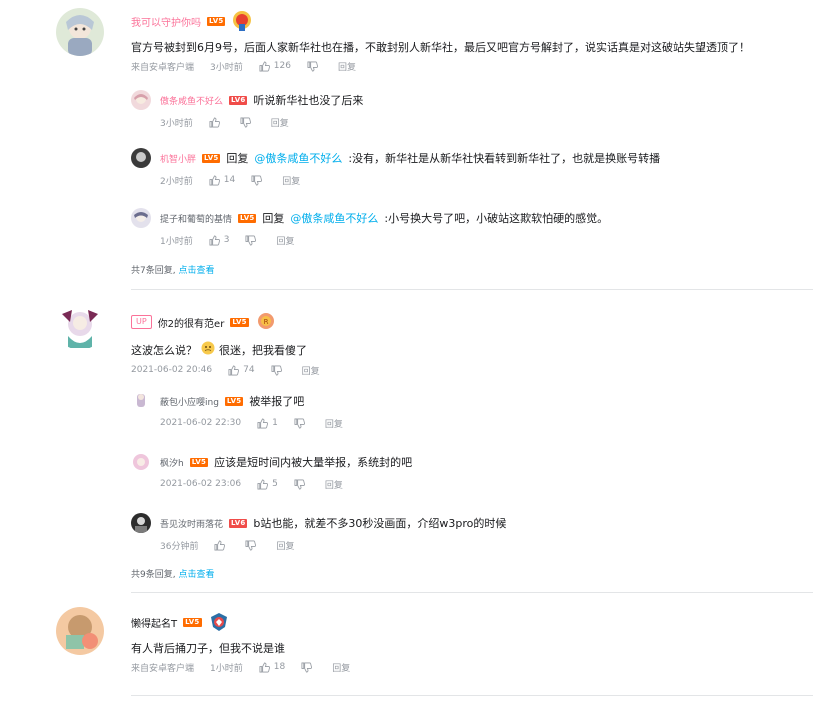 The width and height of the screenshot is (821, 712). Describe the element at coordinates (380, 523) in the screenshot. I see `reply-text: b站也能，就差不多30秒没画面，介绍w3pro的时候` at that location.